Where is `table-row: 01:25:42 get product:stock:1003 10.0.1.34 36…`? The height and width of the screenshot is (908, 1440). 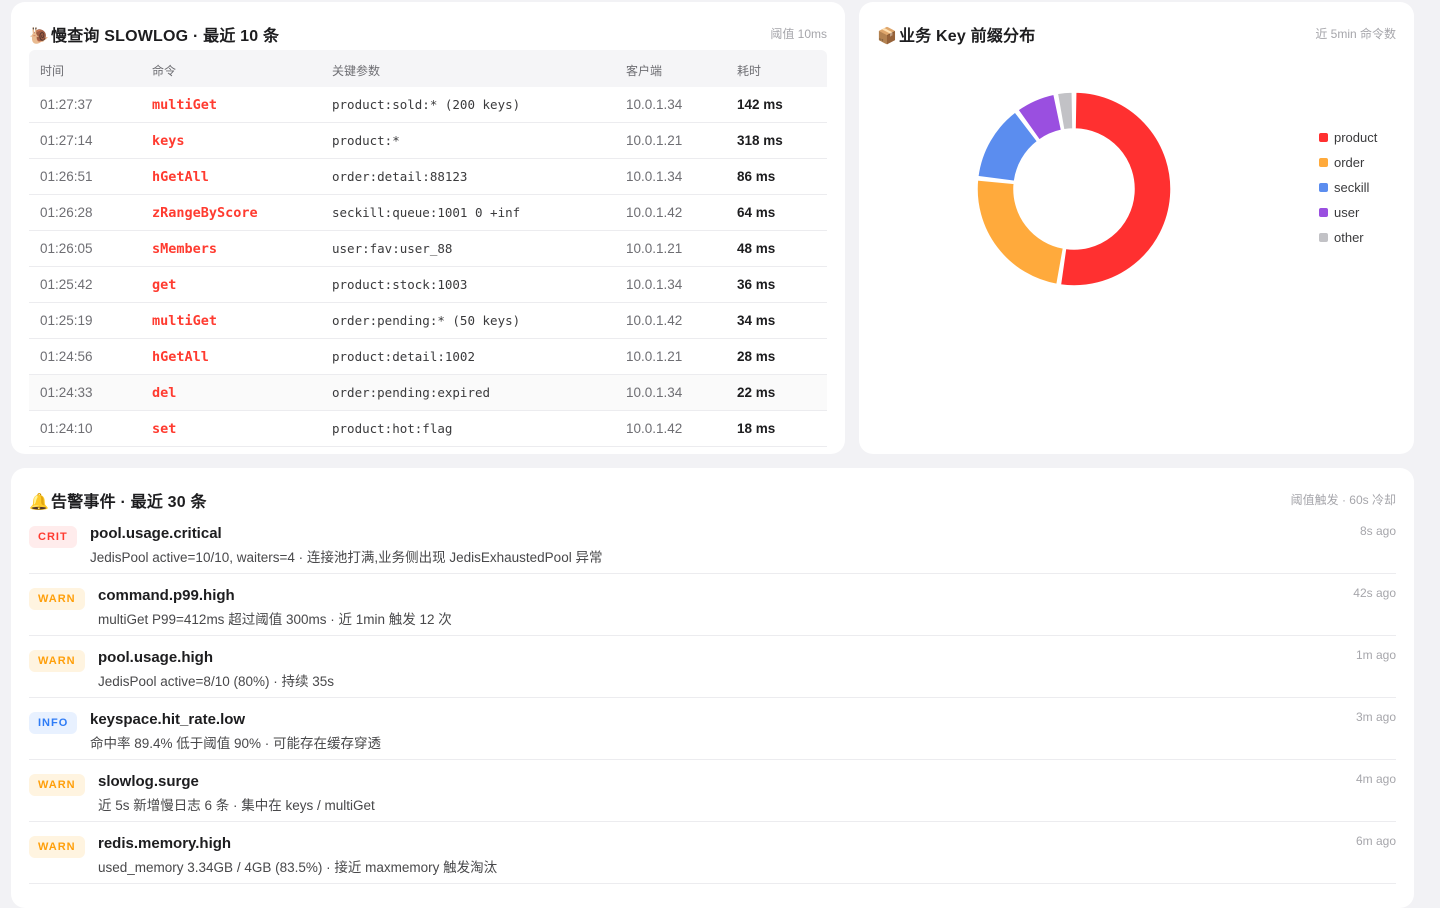
table-row: 01:25:42 get product:stock:1003 10.0.1.34 36… is located at coordinates (428, 285).